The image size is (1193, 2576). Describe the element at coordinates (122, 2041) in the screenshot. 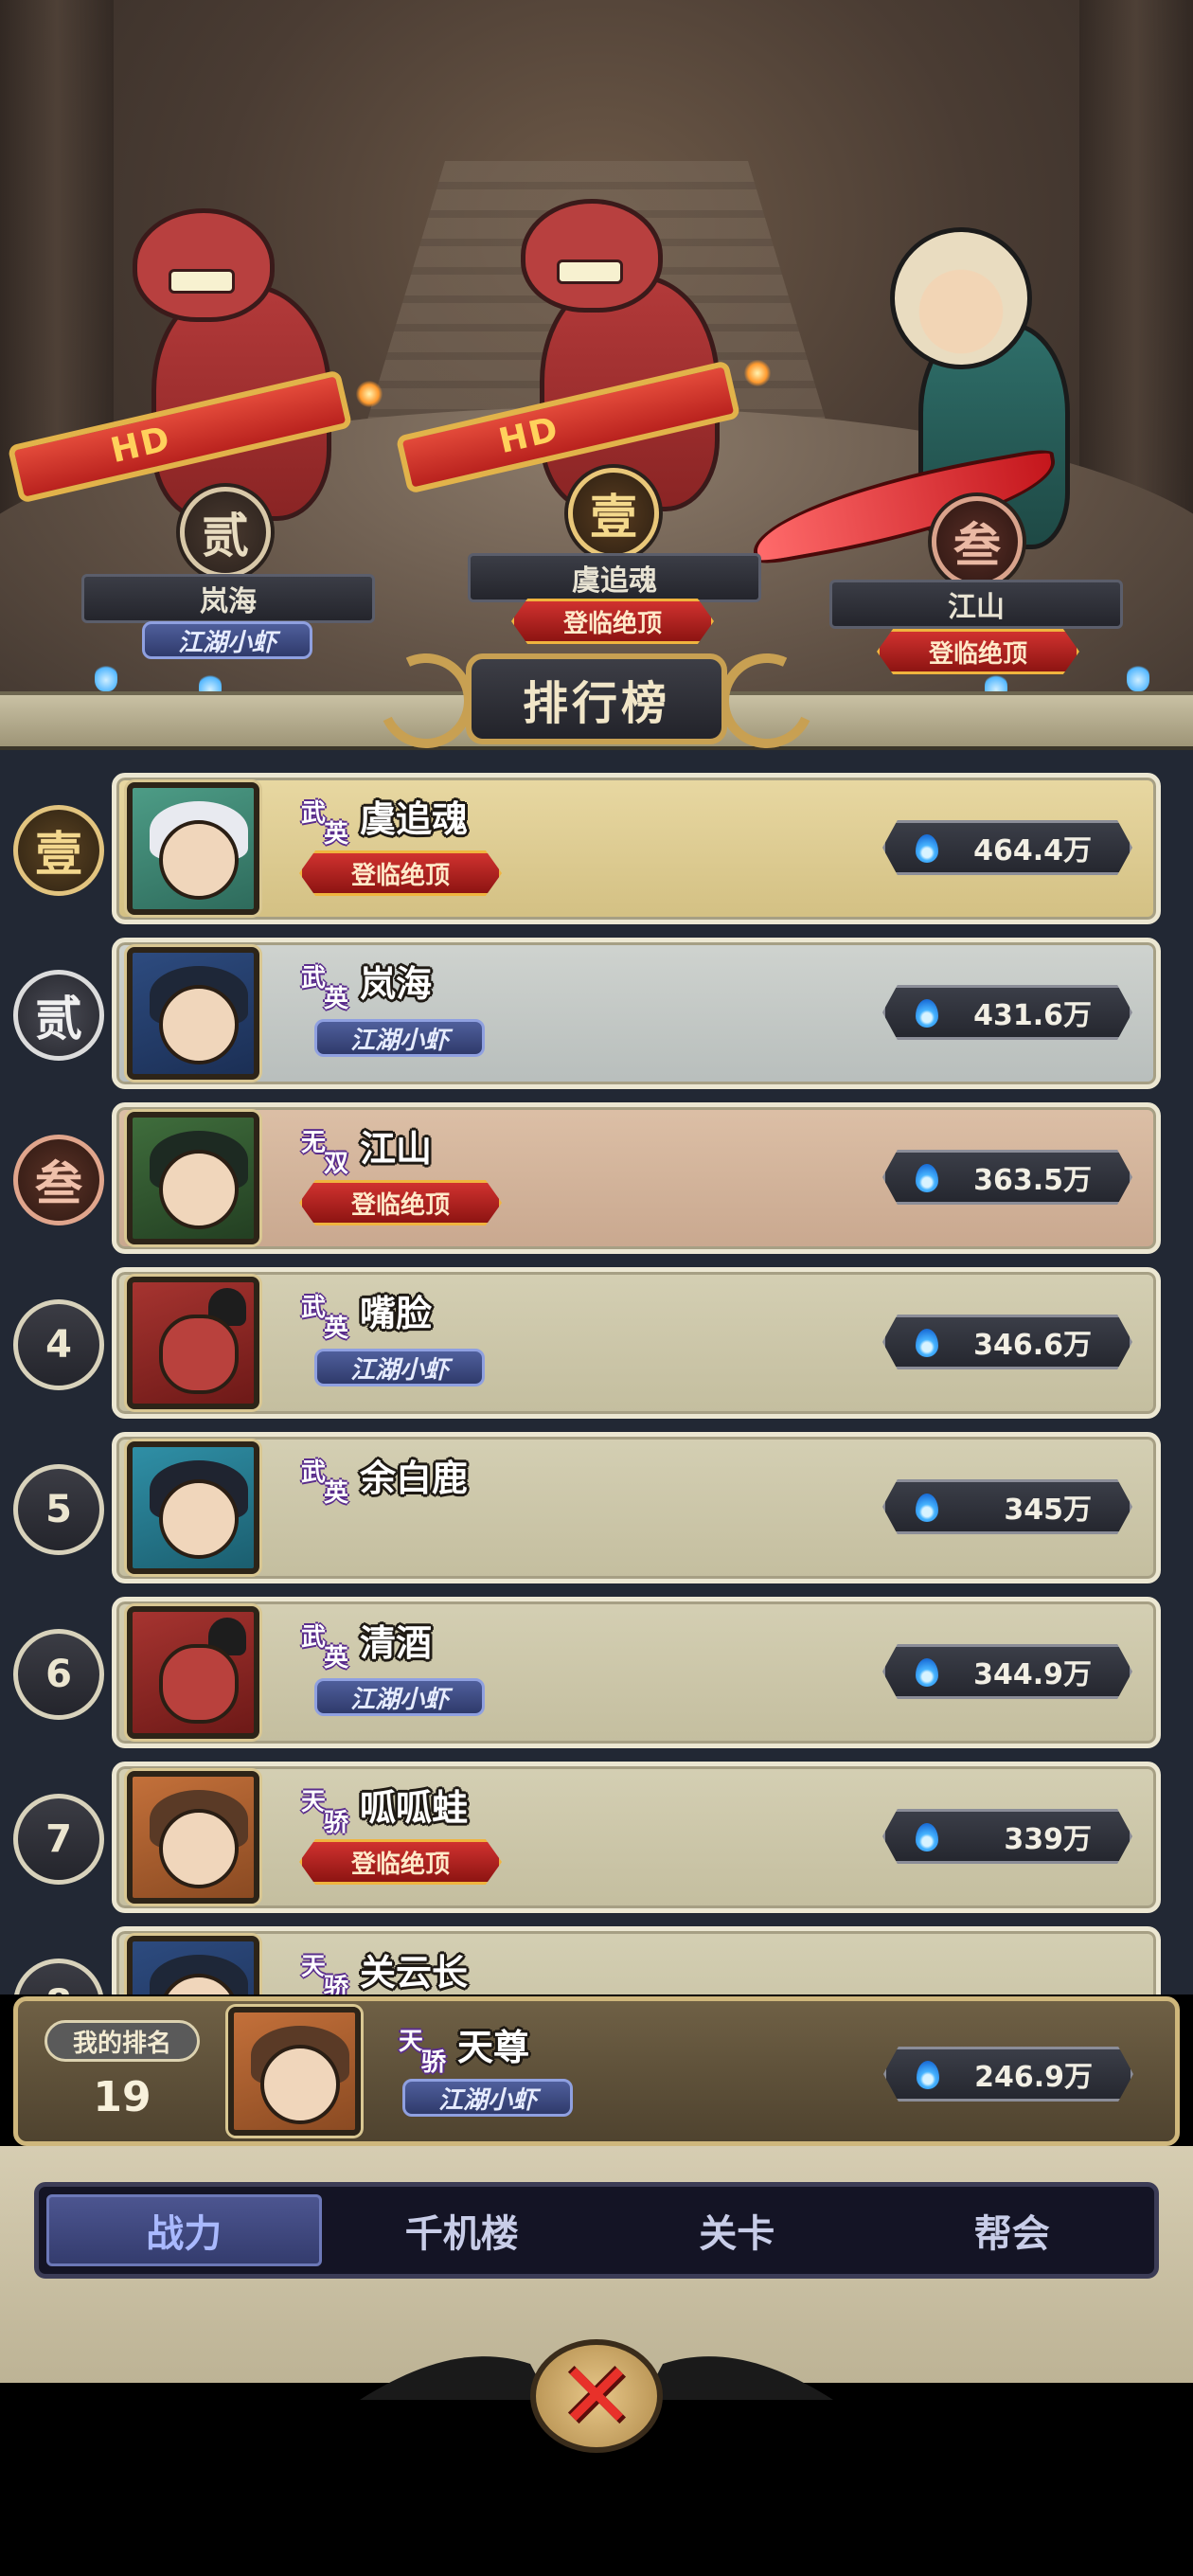

I see `my-rank-label: 我的排名` at that location.